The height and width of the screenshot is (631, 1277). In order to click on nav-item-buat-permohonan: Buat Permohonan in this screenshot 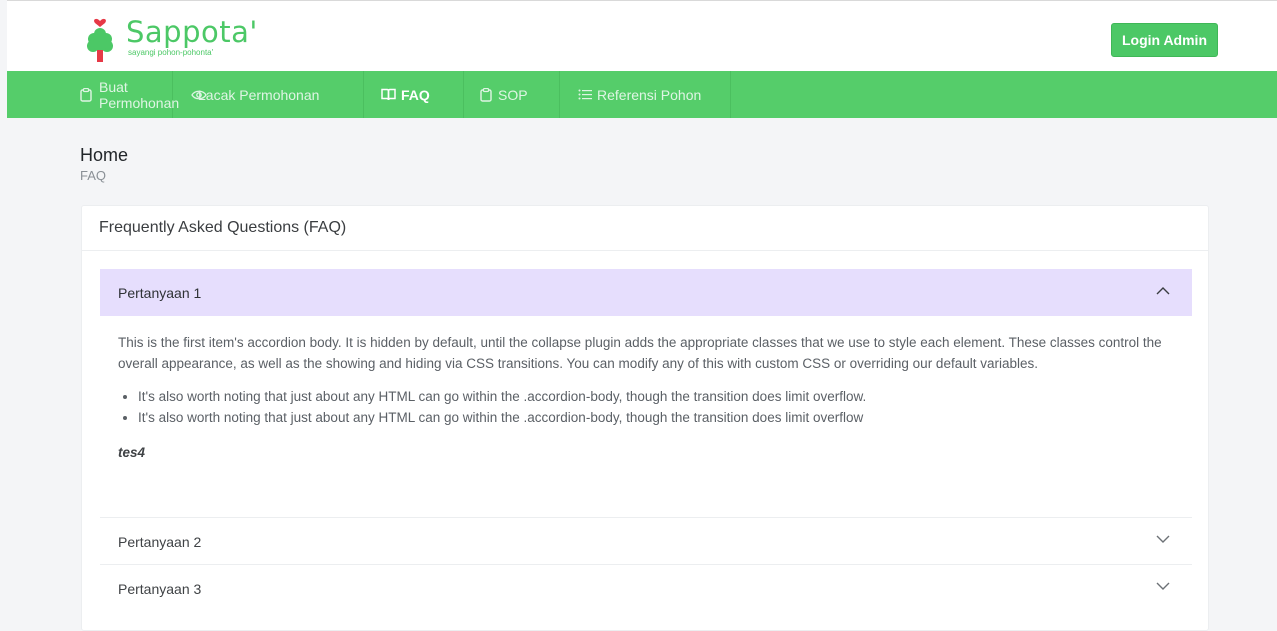, I will do `click(93, 94)`.